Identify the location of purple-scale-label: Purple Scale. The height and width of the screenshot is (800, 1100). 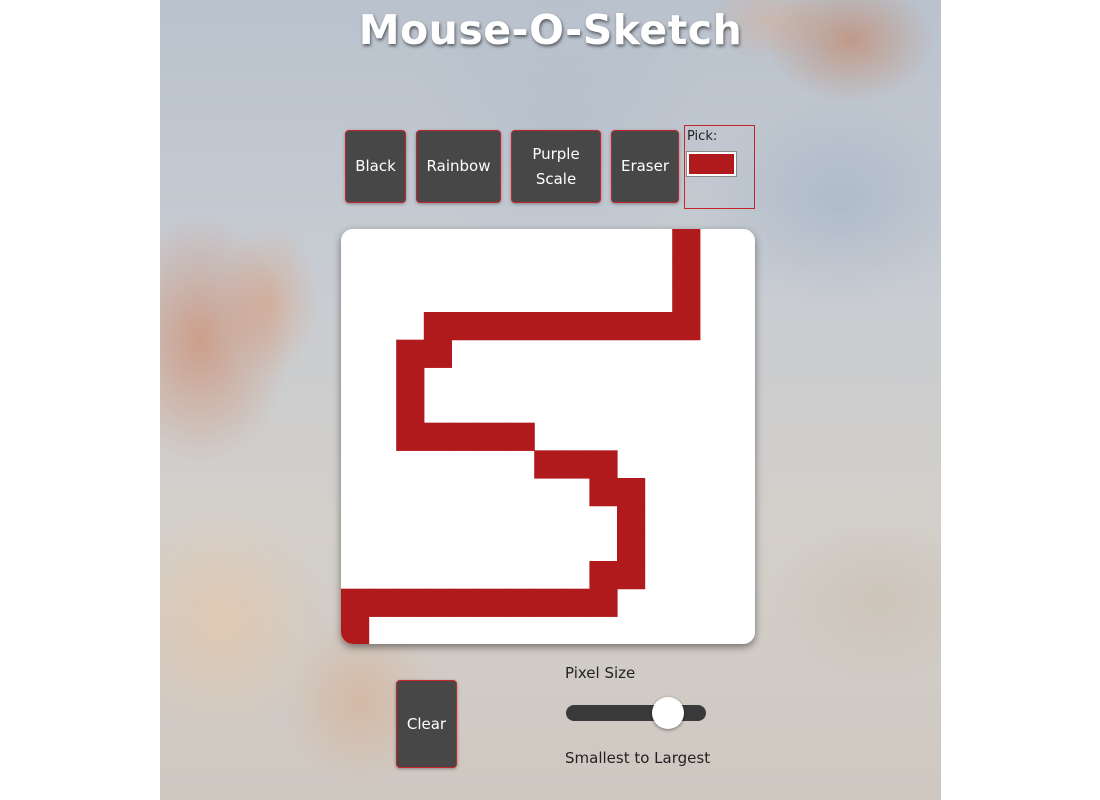
(556, 166).